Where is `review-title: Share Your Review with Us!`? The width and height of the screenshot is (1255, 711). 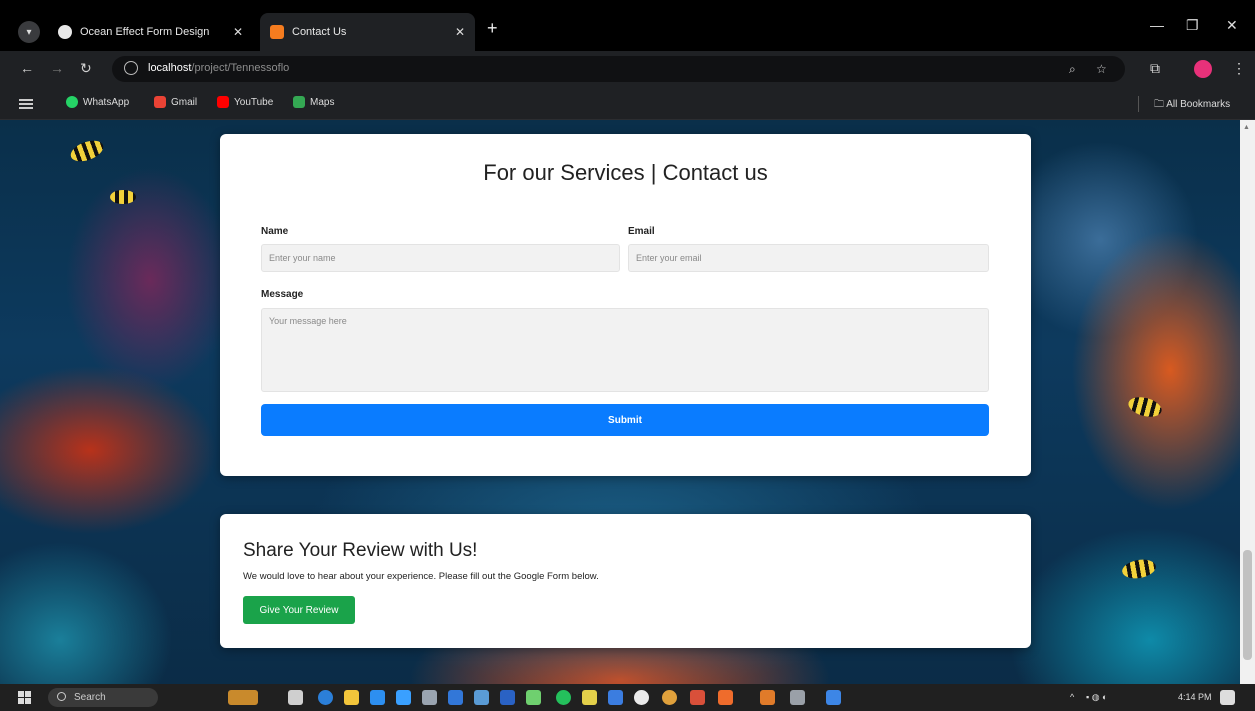
review-title: Share Your Review with Us! is located at coordinates (360, 550).